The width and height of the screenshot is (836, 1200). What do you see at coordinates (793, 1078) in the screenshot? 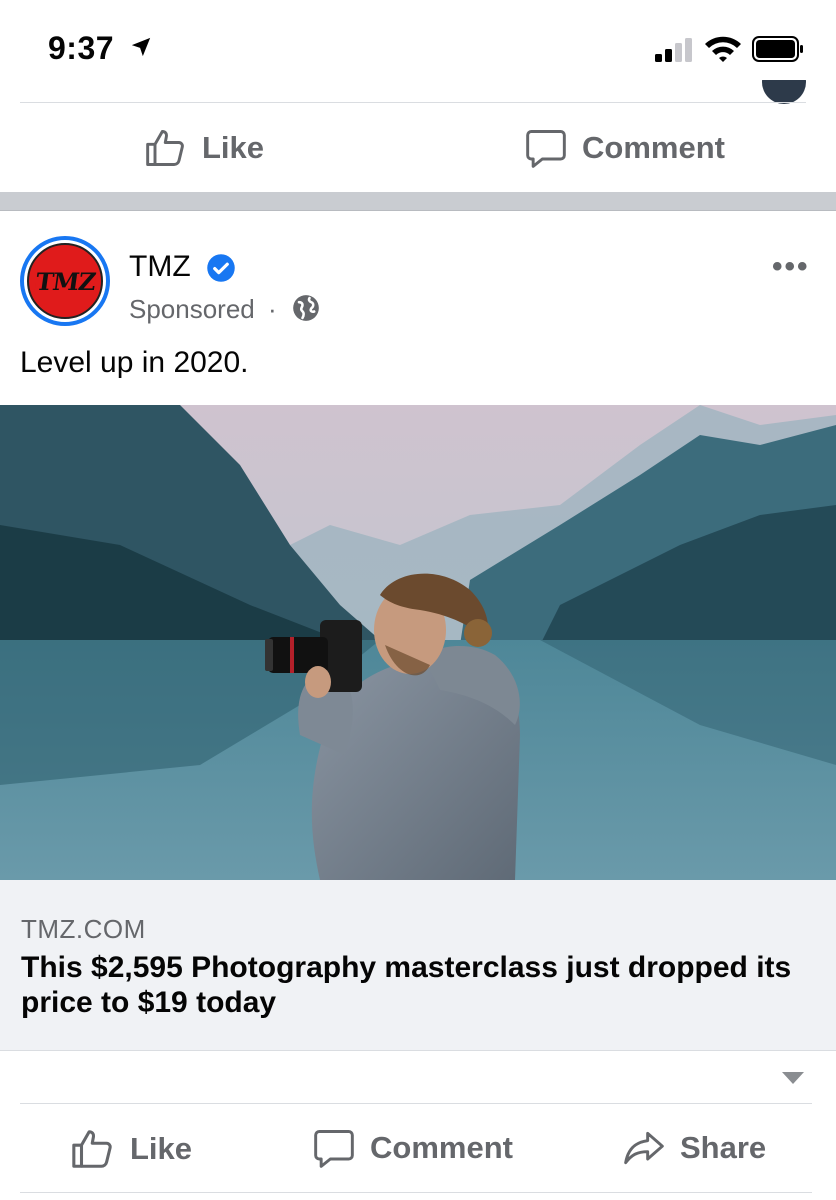
I see `chevron-down-icon` at bounding box center [793, 1078].